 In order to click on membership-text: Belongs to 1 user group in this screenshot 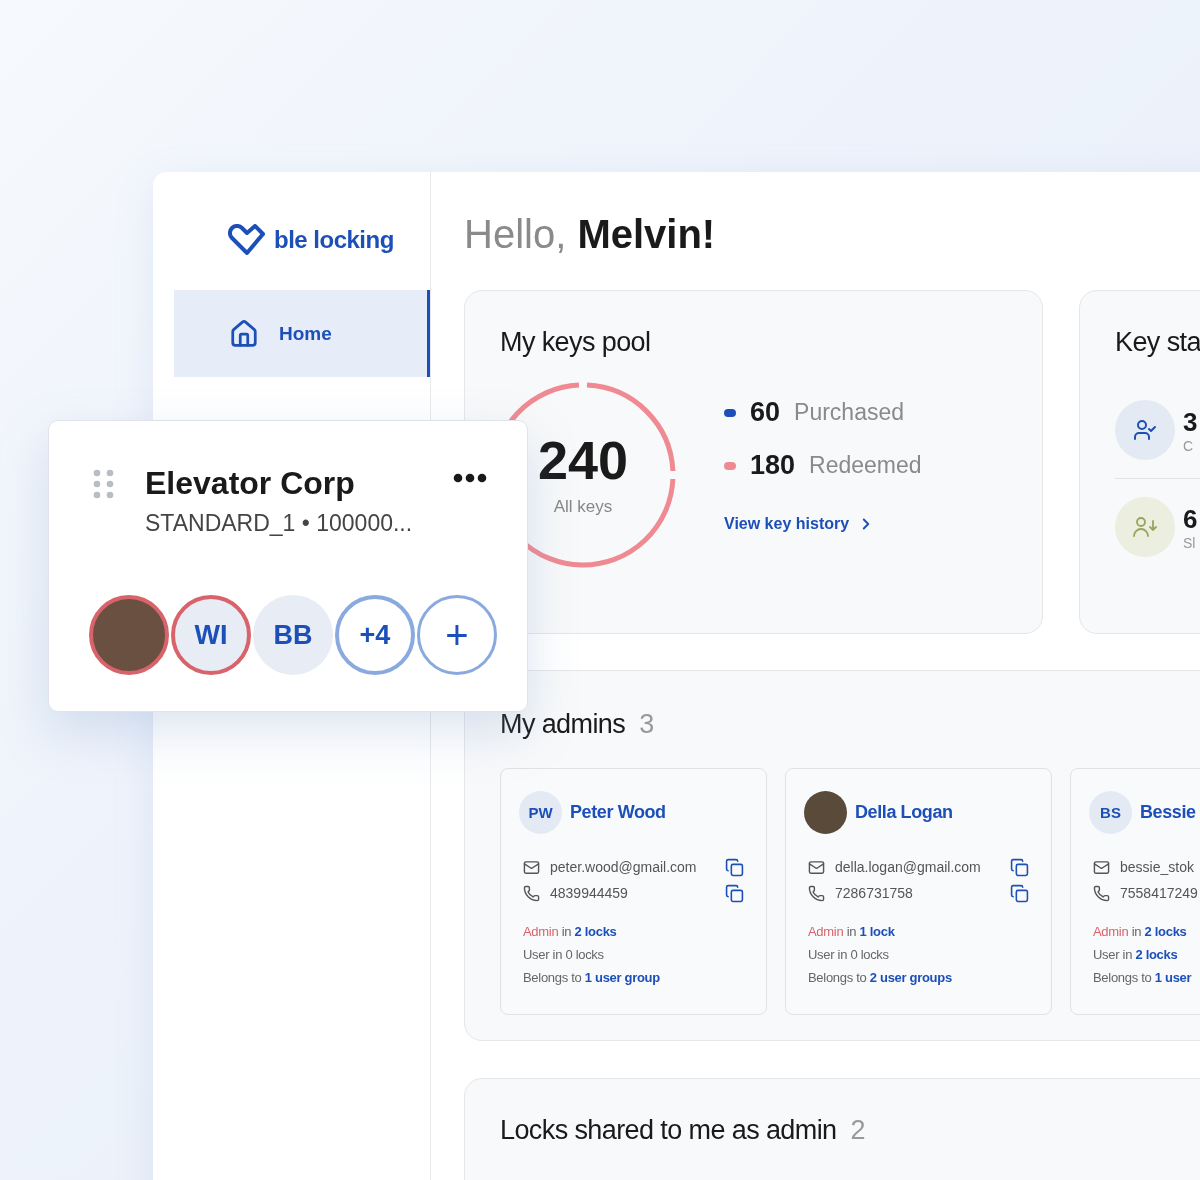, I will do `click(592, 978)`.